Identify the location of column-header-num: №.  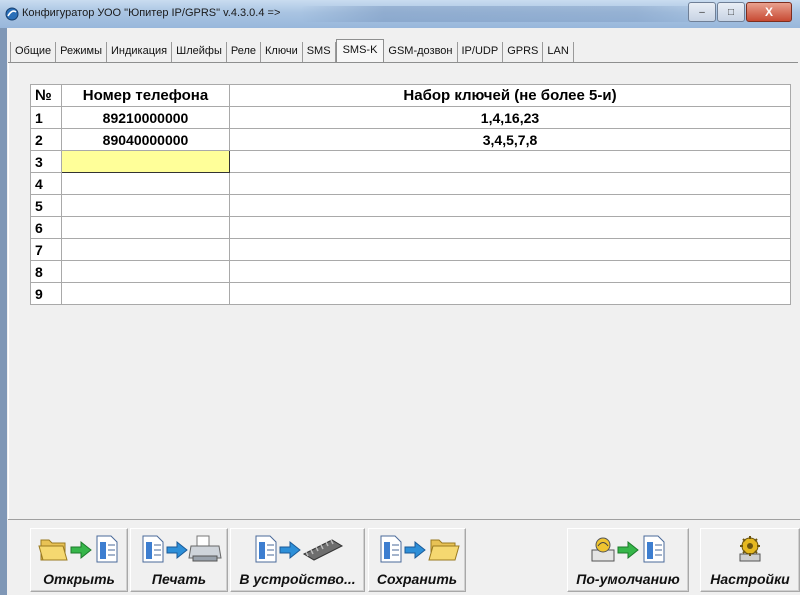
(46, 95).